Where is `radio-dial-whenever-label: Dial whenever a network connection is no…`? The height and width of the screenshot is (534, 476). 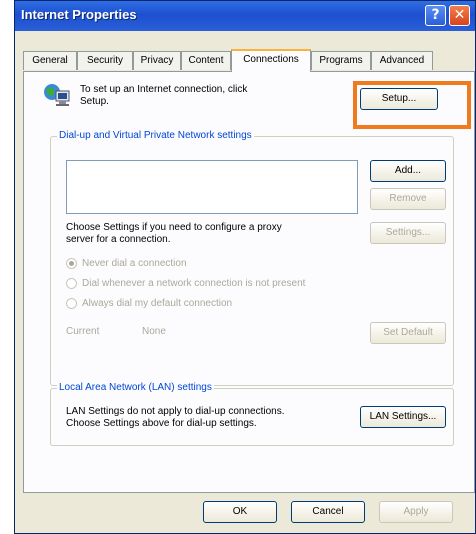 radio-dial-whenever-label: Dial whenever a network connection is no… is located at coordinates (194, 283).